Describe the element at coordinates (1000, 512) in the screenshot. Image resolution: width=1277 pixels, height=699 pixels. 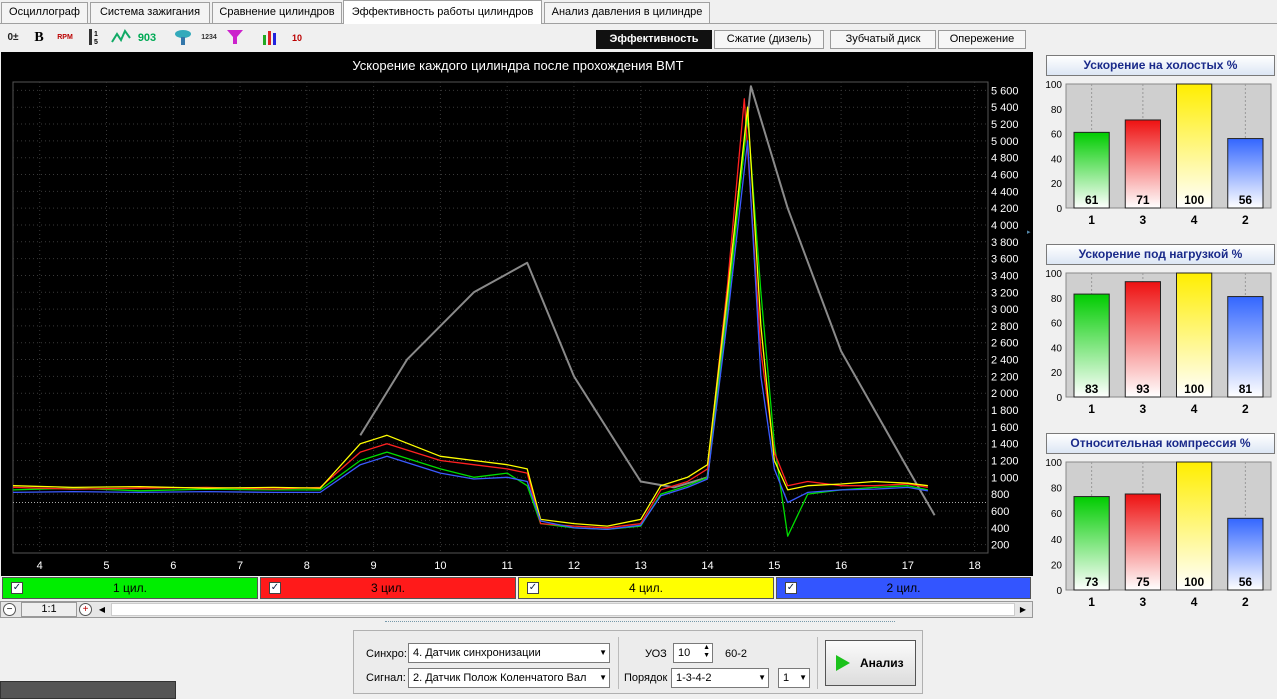
I see `y-tick-label: 600` at that location.